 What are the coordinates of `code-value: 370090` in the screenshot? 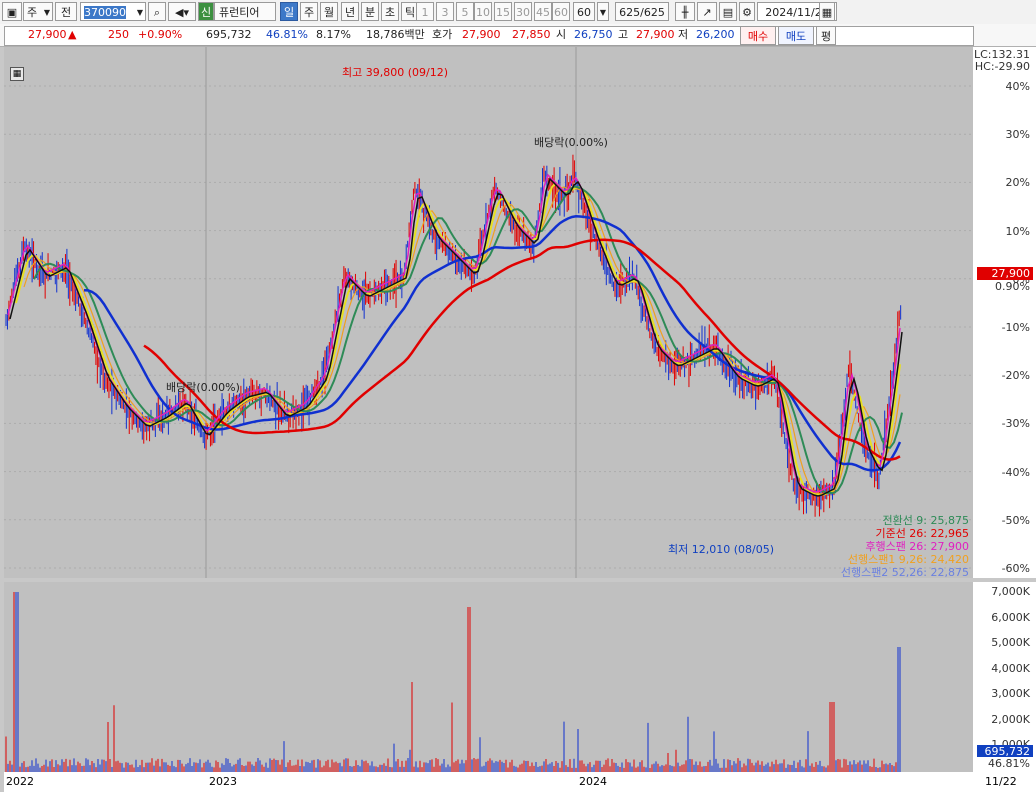 It's located at (105, 12).